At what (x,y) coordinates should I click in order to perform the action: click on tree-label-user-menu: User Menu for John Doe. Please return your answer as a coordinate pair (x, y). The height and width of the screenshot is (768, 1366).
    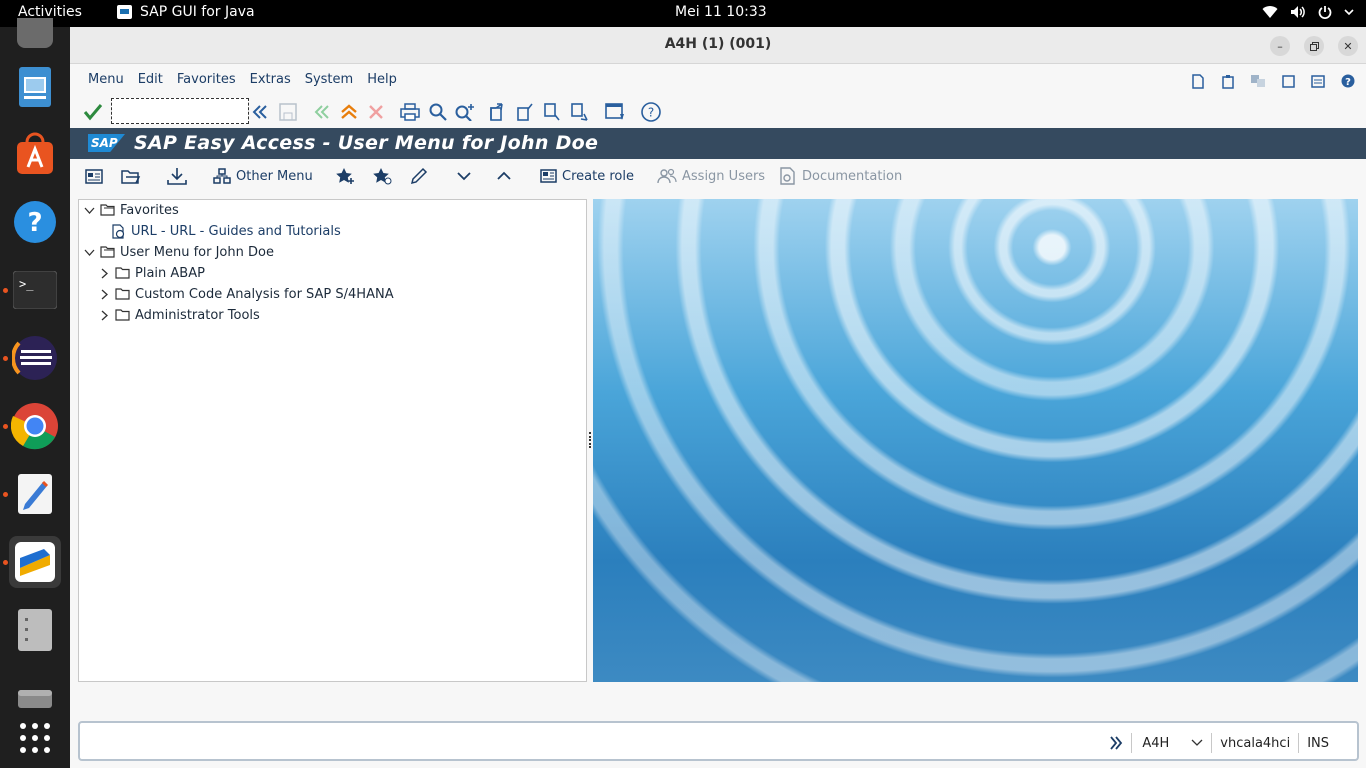
    Looking at the image, I should click on (197, 252).